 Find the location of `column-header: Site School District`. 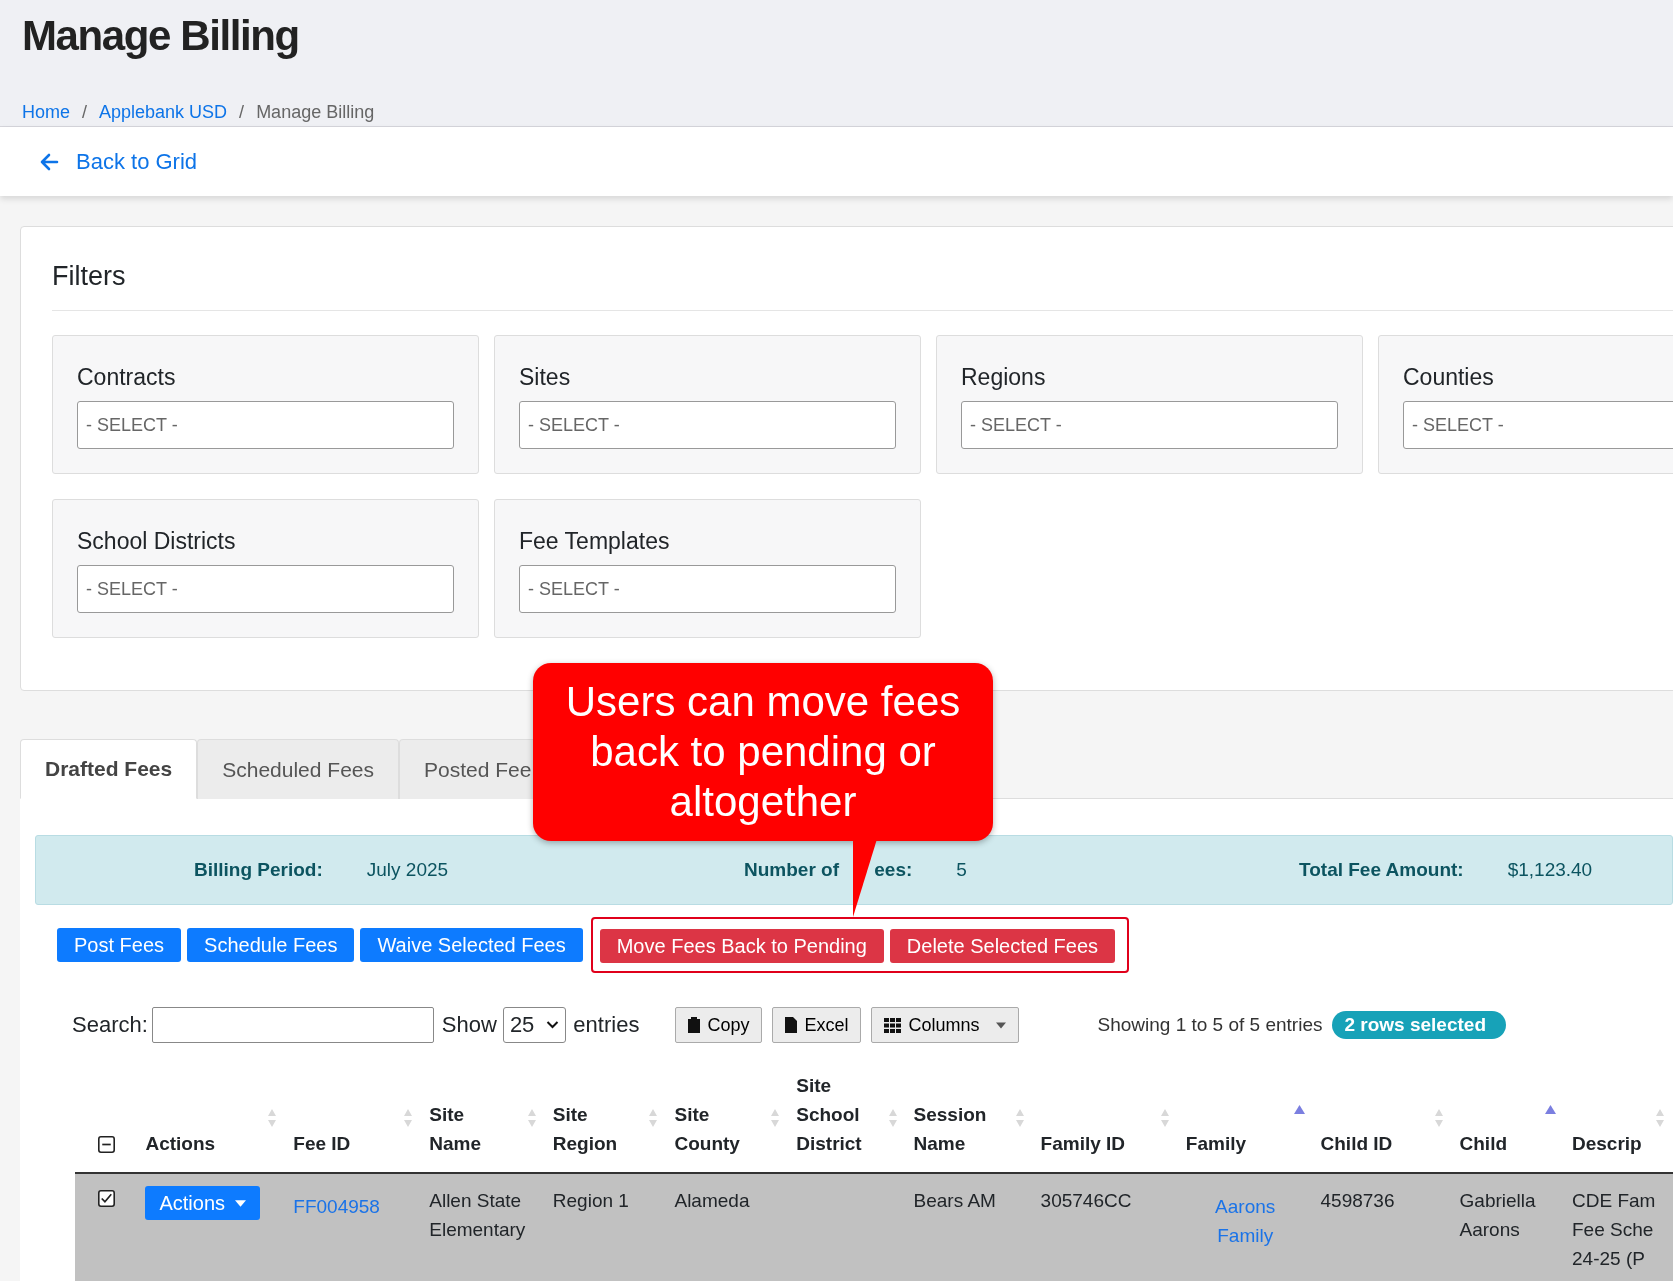

column-header: Site School District is located at coordinates (833, 1114).